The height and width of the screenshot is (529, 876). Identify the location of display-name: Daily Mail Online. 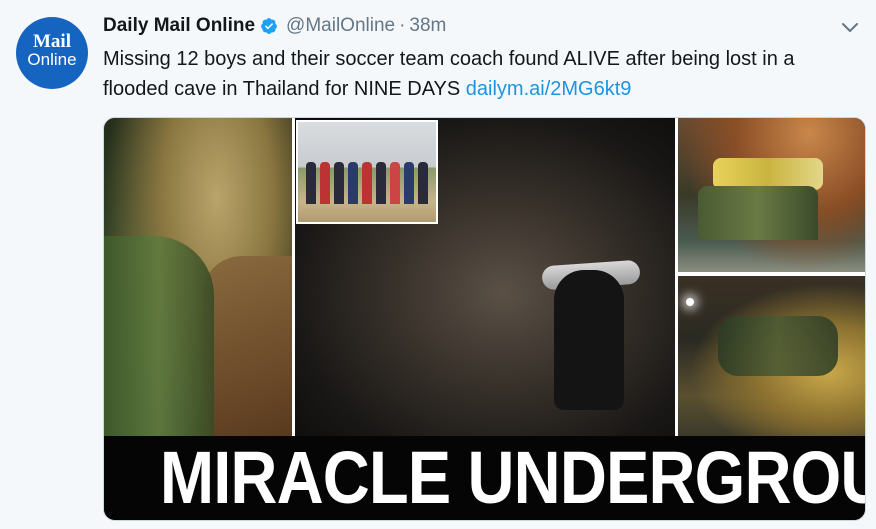
(179, 26).